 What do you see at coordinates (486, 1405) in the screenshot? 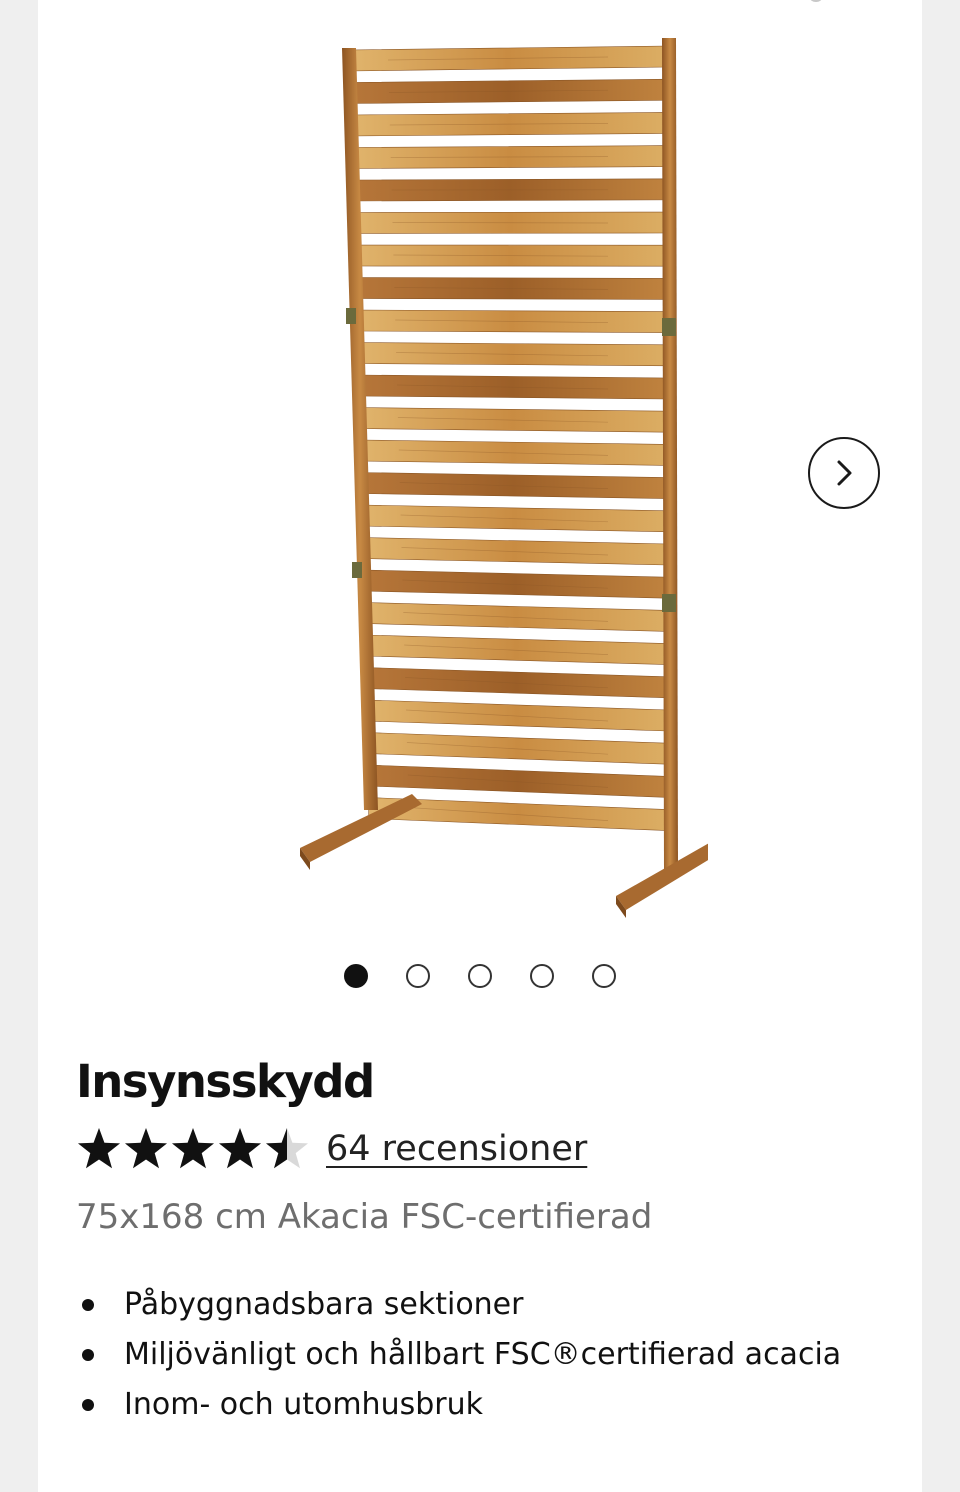
I see `feature-item: Inom- och utomhusbruk` at bounding box center [486, 1405].